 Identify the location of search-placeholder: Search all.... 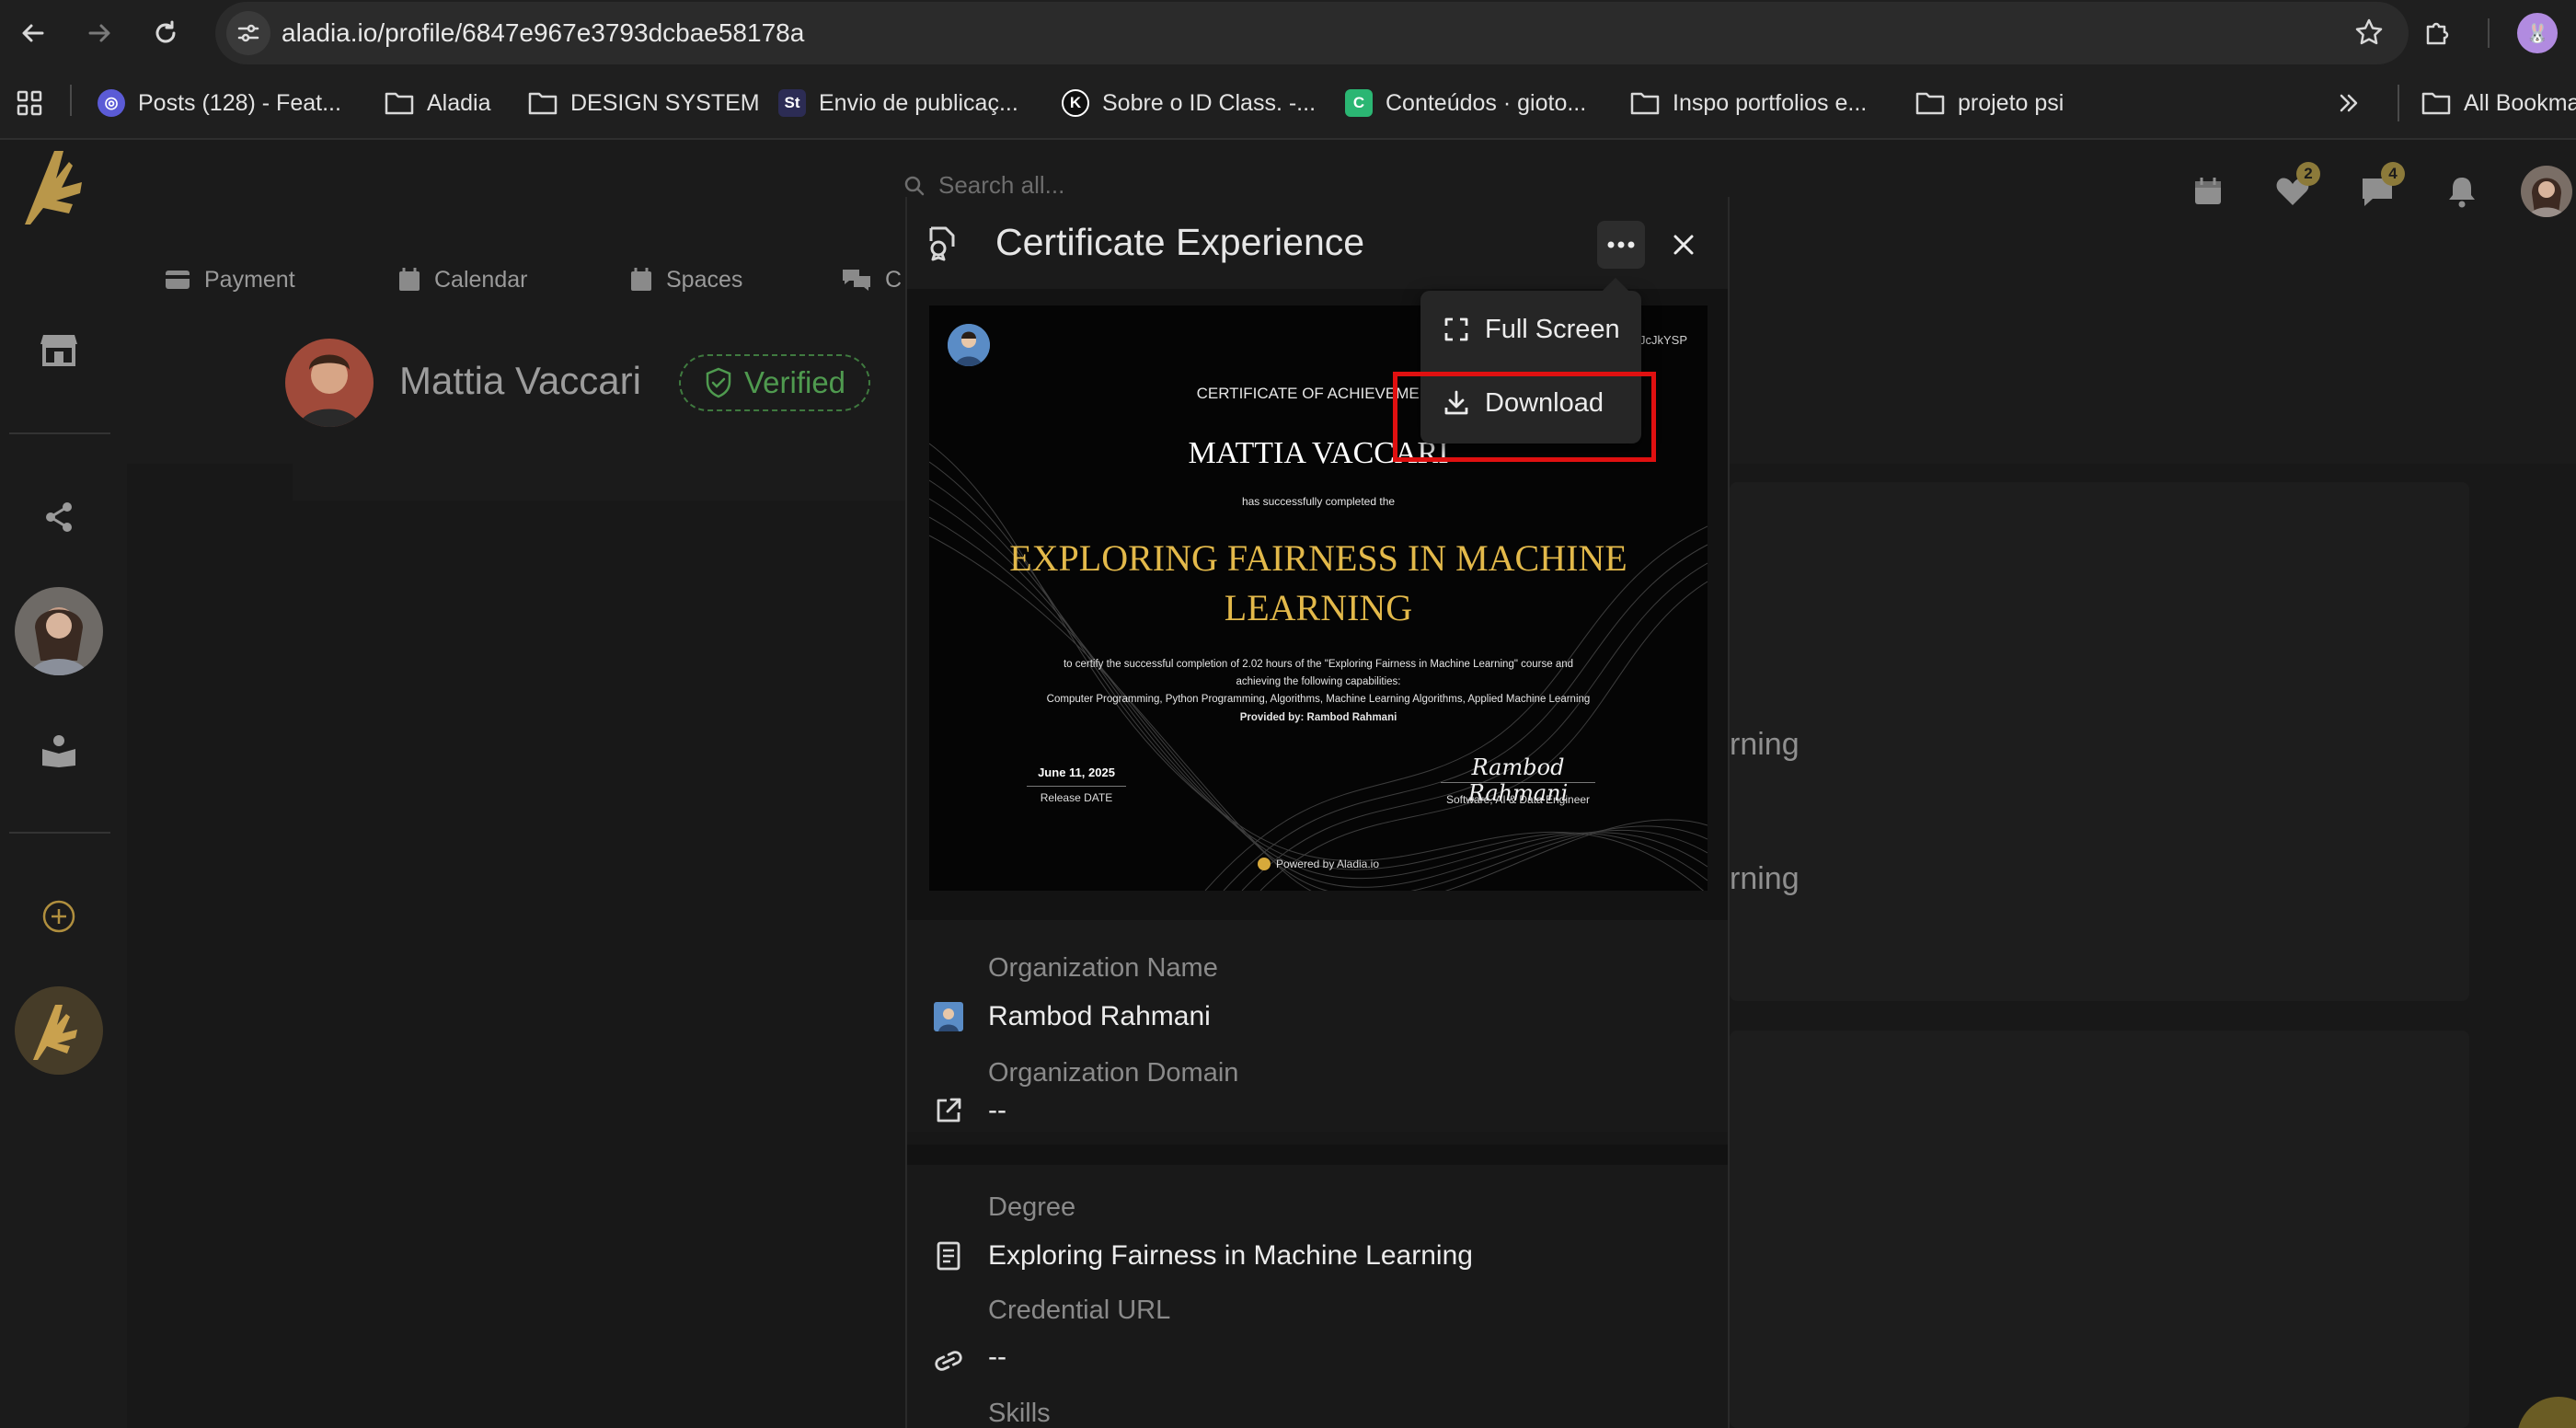
(1001, 185).